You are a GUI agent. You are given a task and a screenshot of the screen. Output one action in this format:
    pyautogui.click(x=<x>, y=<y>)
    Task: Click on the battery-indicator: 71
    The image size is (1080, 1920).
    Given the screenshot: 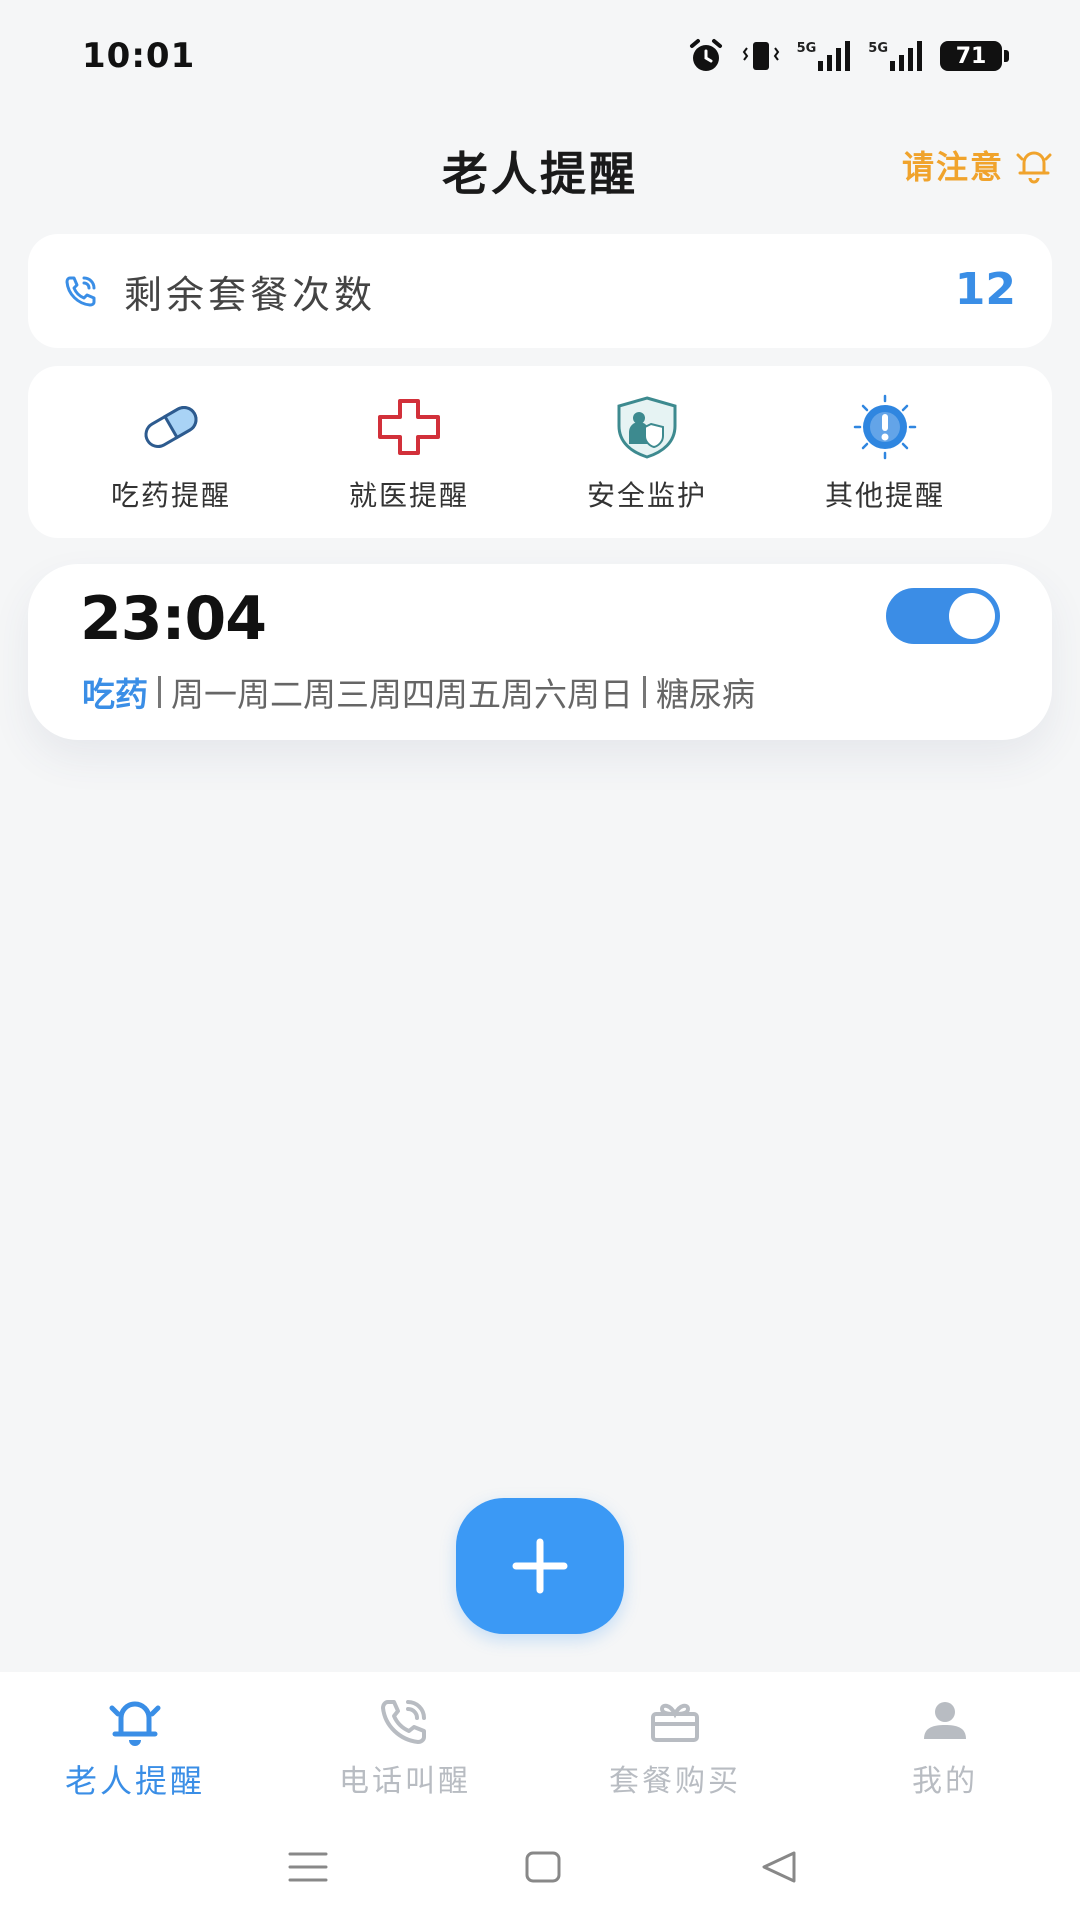 What is the action you would take?
    pyautogui.click(x=974, y=56)
    